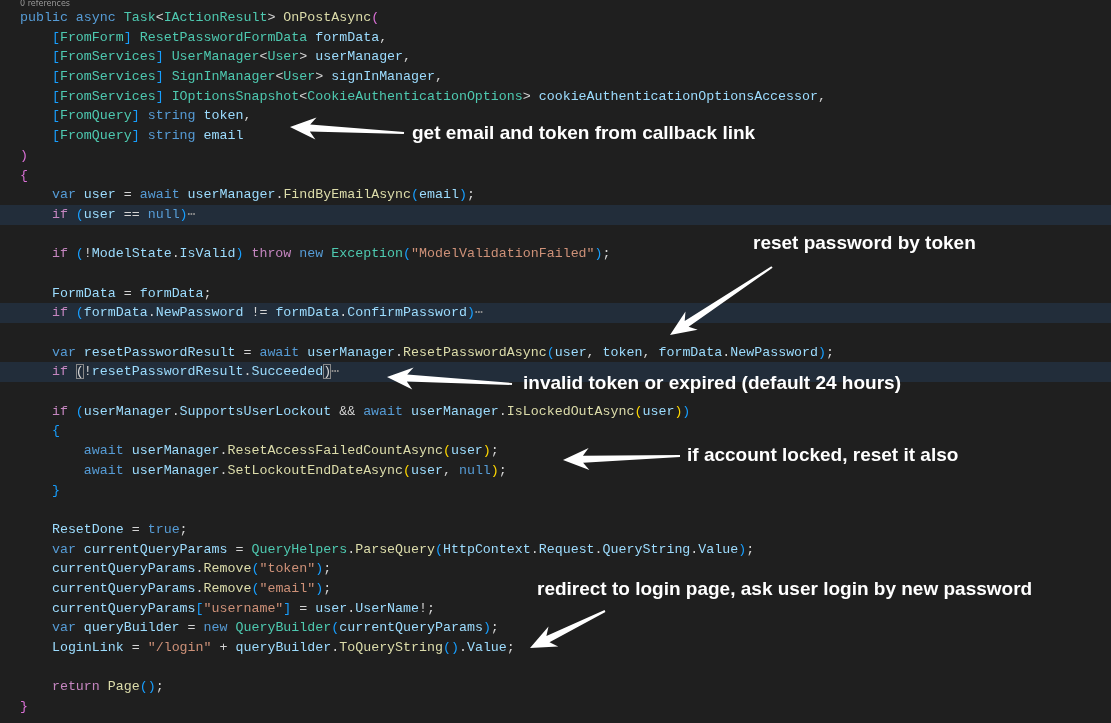 This screenshot has width=1111, height=723. What do you see at coordinates (119, 529) in the screenshot?
I see `code-line: ResetDone = true;` at bounding box center [119, 529].